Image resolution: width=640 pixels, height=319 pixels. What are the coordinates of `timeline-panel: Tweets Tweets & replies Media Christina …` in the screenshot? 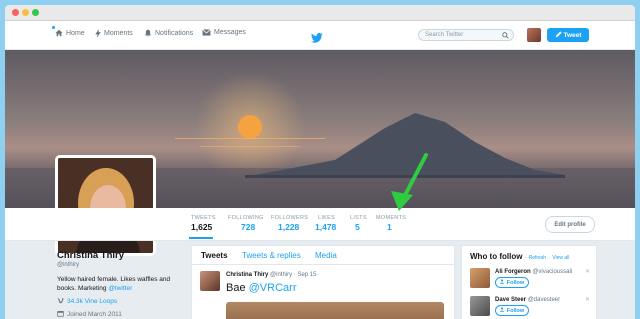 It's located at (323, 282).